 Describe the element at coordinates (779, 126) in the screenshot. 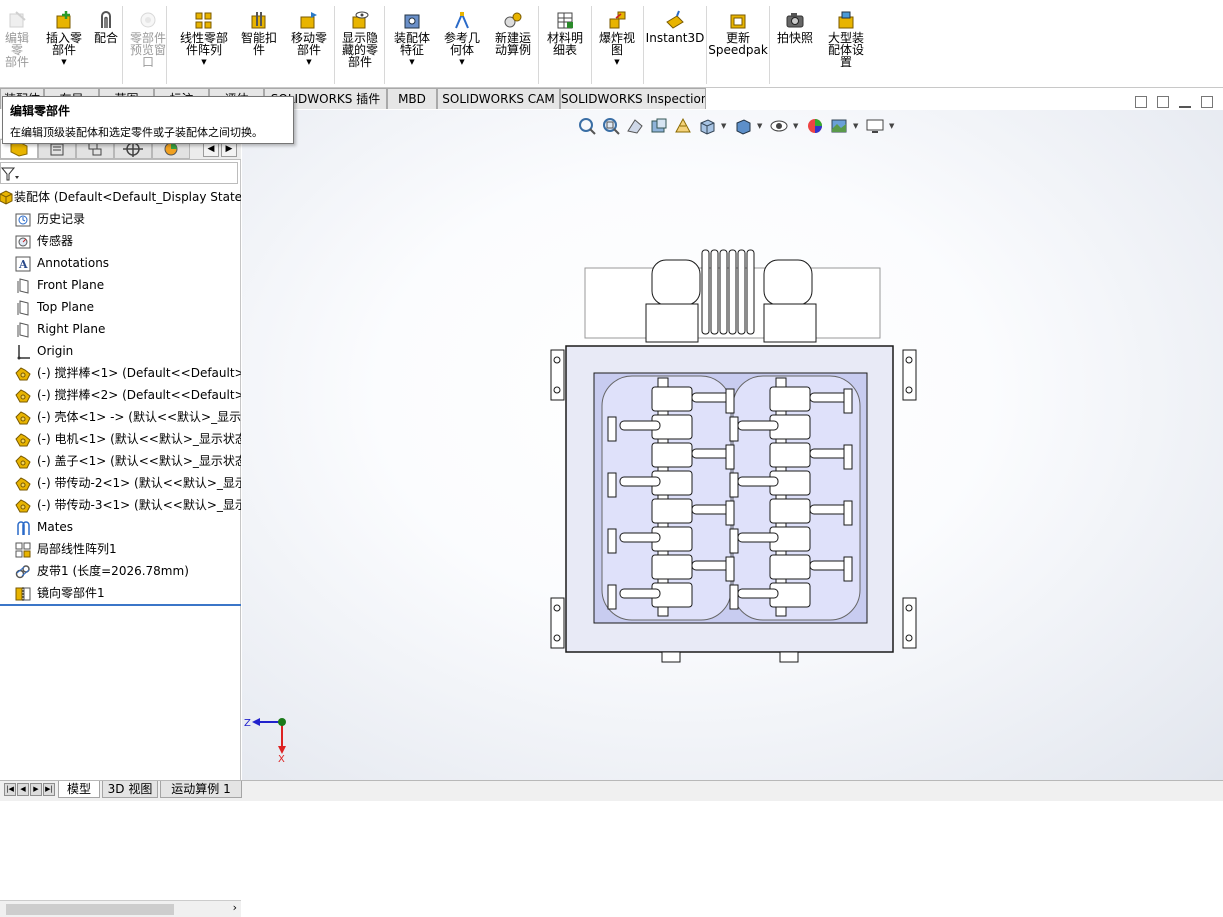

I see `hide-show-items-icon` at that location.